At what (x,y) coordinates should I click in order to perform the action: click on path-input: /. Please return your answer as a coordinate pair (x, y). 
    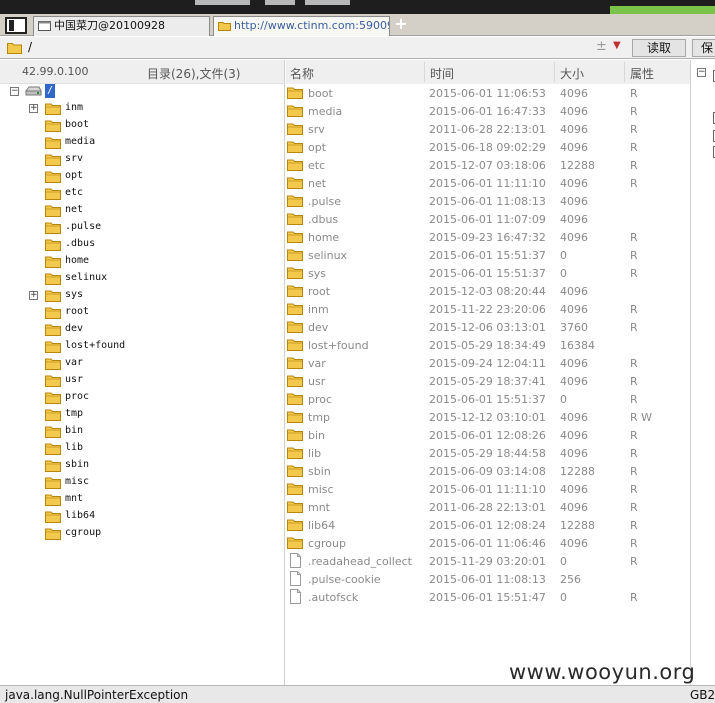
    Looking at the image, I should click on (30, 47).